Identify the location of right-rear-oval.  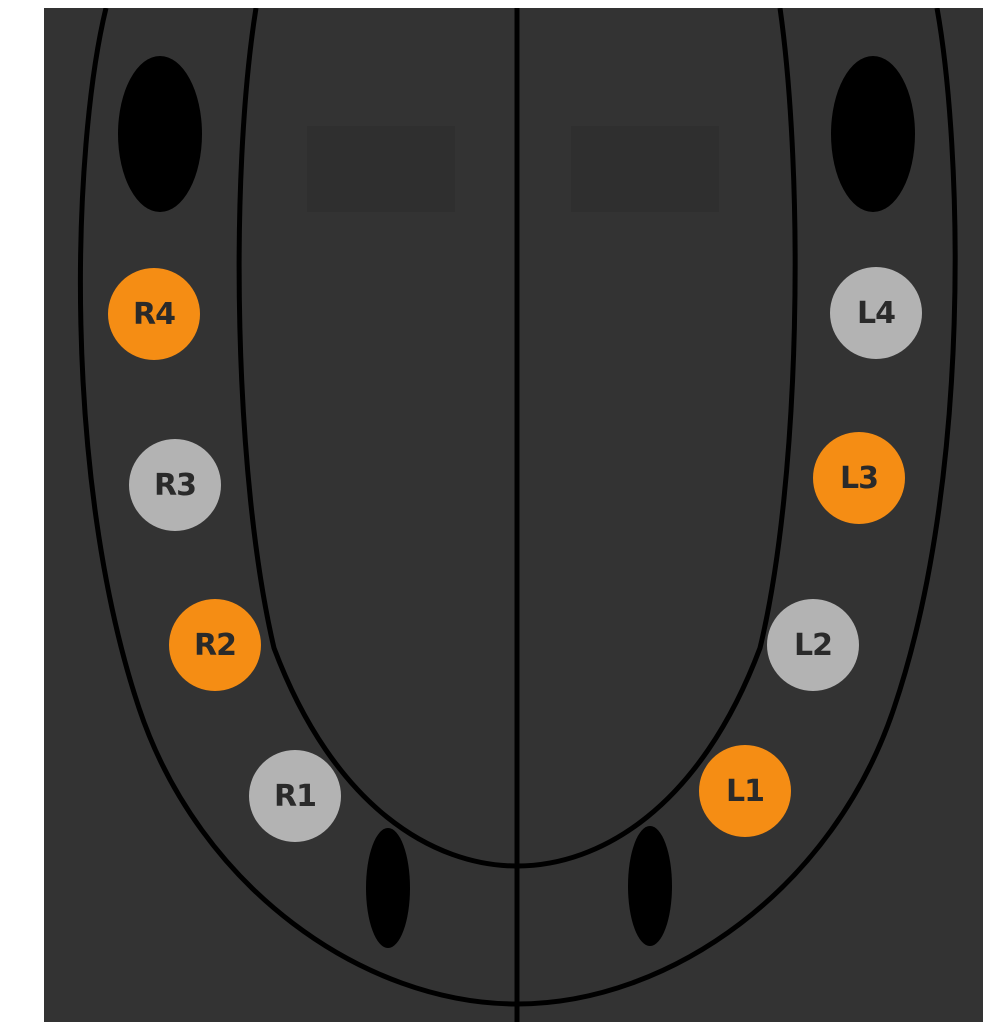
(160, 134).